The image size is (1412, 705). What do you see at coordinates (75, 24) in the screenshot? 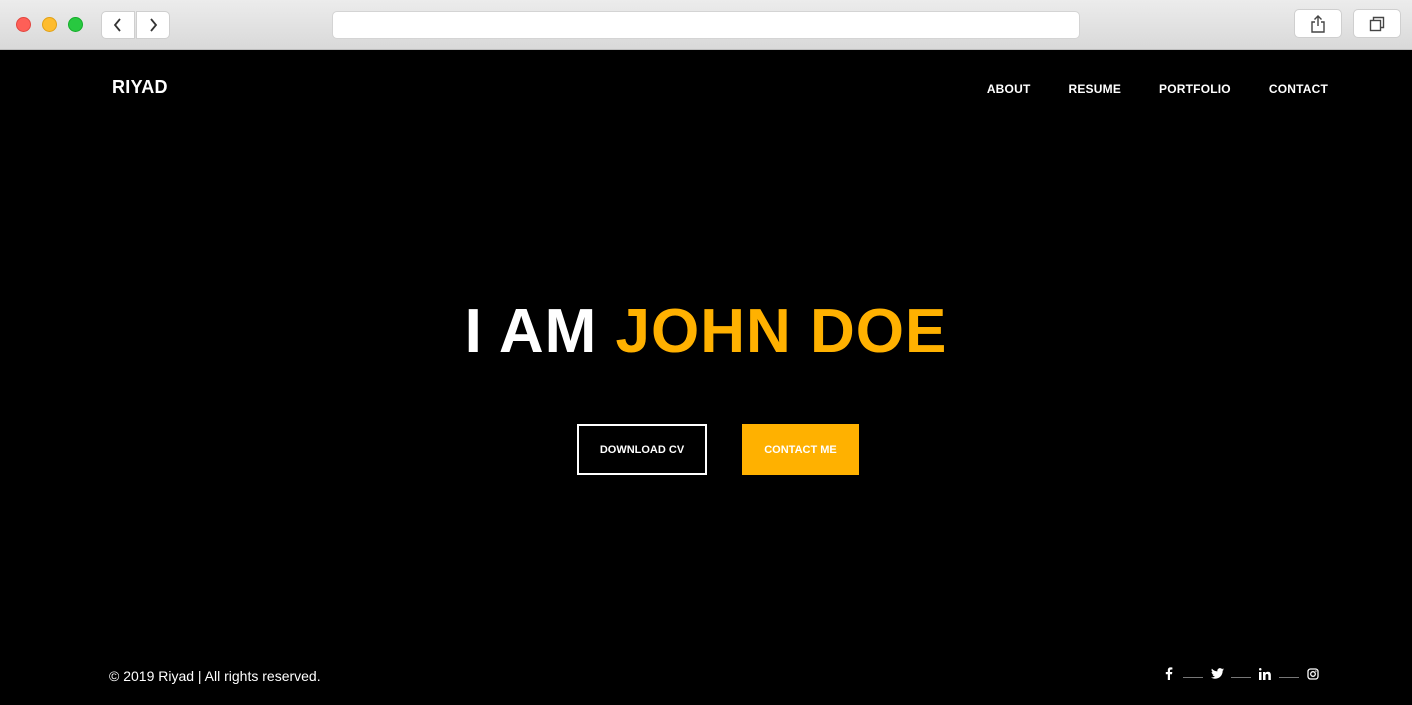
I see `maximize-window-button` at bounding box center [75, 24].